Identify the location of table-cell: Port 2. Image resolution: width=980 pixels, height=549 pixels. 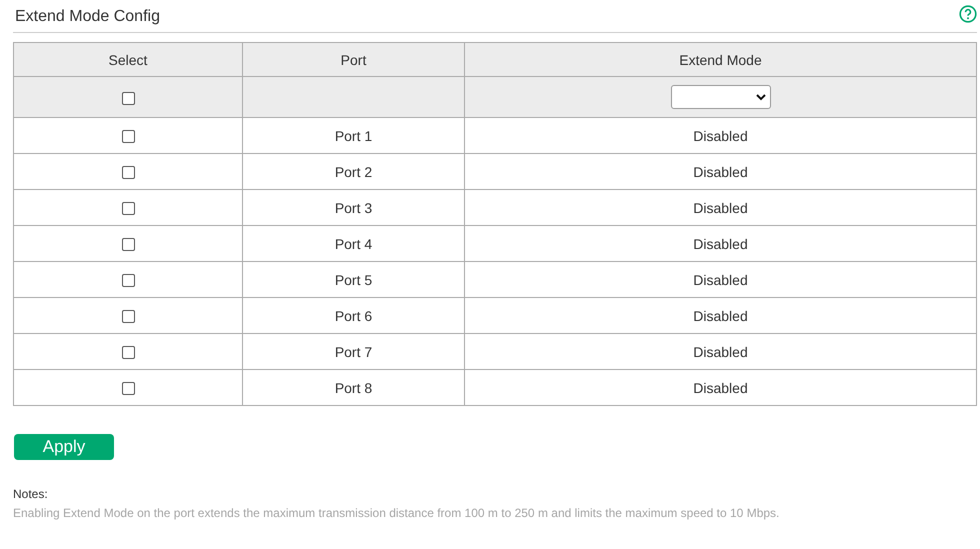
(353, 172).